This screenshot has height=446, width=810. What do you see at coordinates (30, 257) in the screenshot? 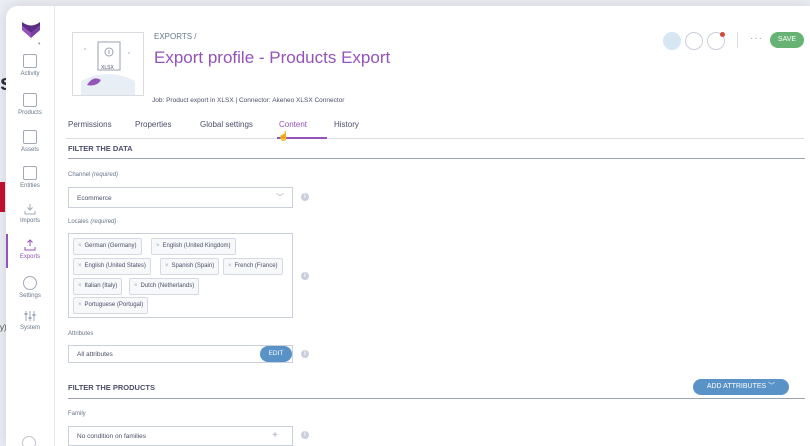
I see `sidebar-item-label: Exports` at bounding box center [30, 257].